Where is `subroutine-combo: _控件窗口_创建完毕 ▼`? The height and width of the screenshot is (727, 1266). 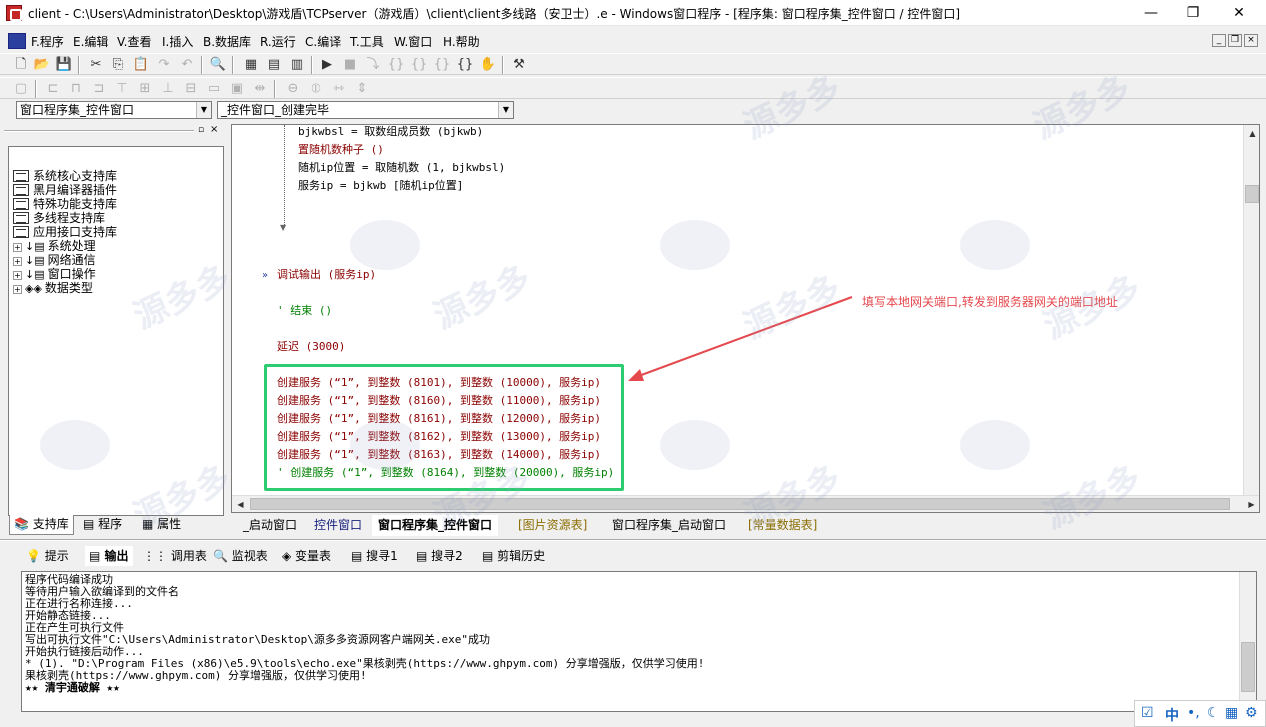 subroutine-combo: _控件窗口_创建完毕 ▼ is located at coordinates (365, 110).